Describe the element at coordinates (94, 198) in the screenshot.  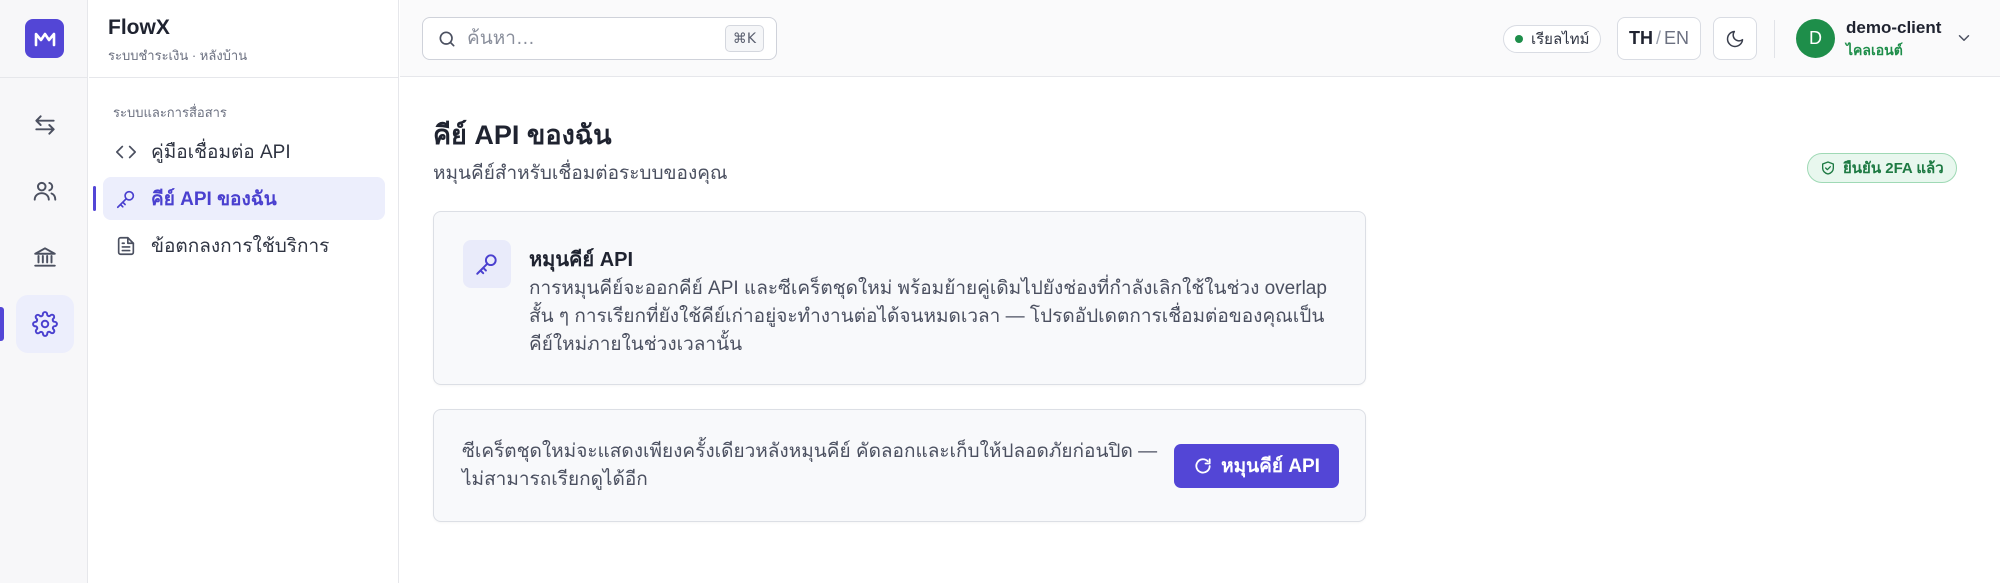
I see `sidebar-active-indicator` at that location.